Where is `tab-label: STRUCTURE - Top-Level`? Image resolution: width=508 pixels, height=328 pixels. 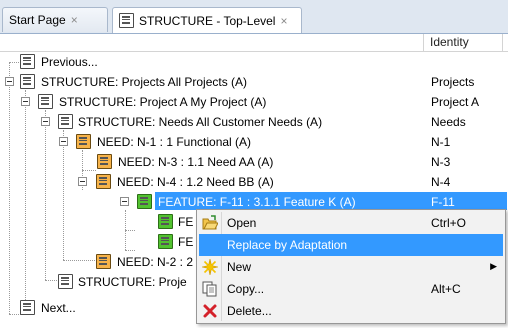 tab-label: STRUCTURE - Top-Level is located at coordinates (207, 20).